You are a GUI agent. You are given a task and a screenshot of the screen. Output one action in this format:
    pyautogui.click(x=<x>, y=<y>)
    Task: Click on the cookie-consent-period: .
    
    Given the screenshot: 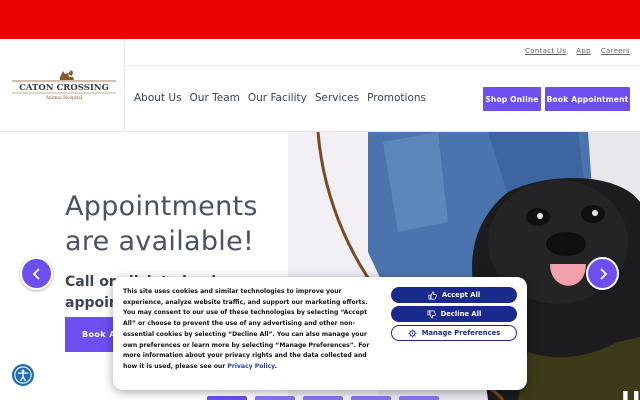 What is the action you would take?
    pyautogui.click(x=275, y=366)
    